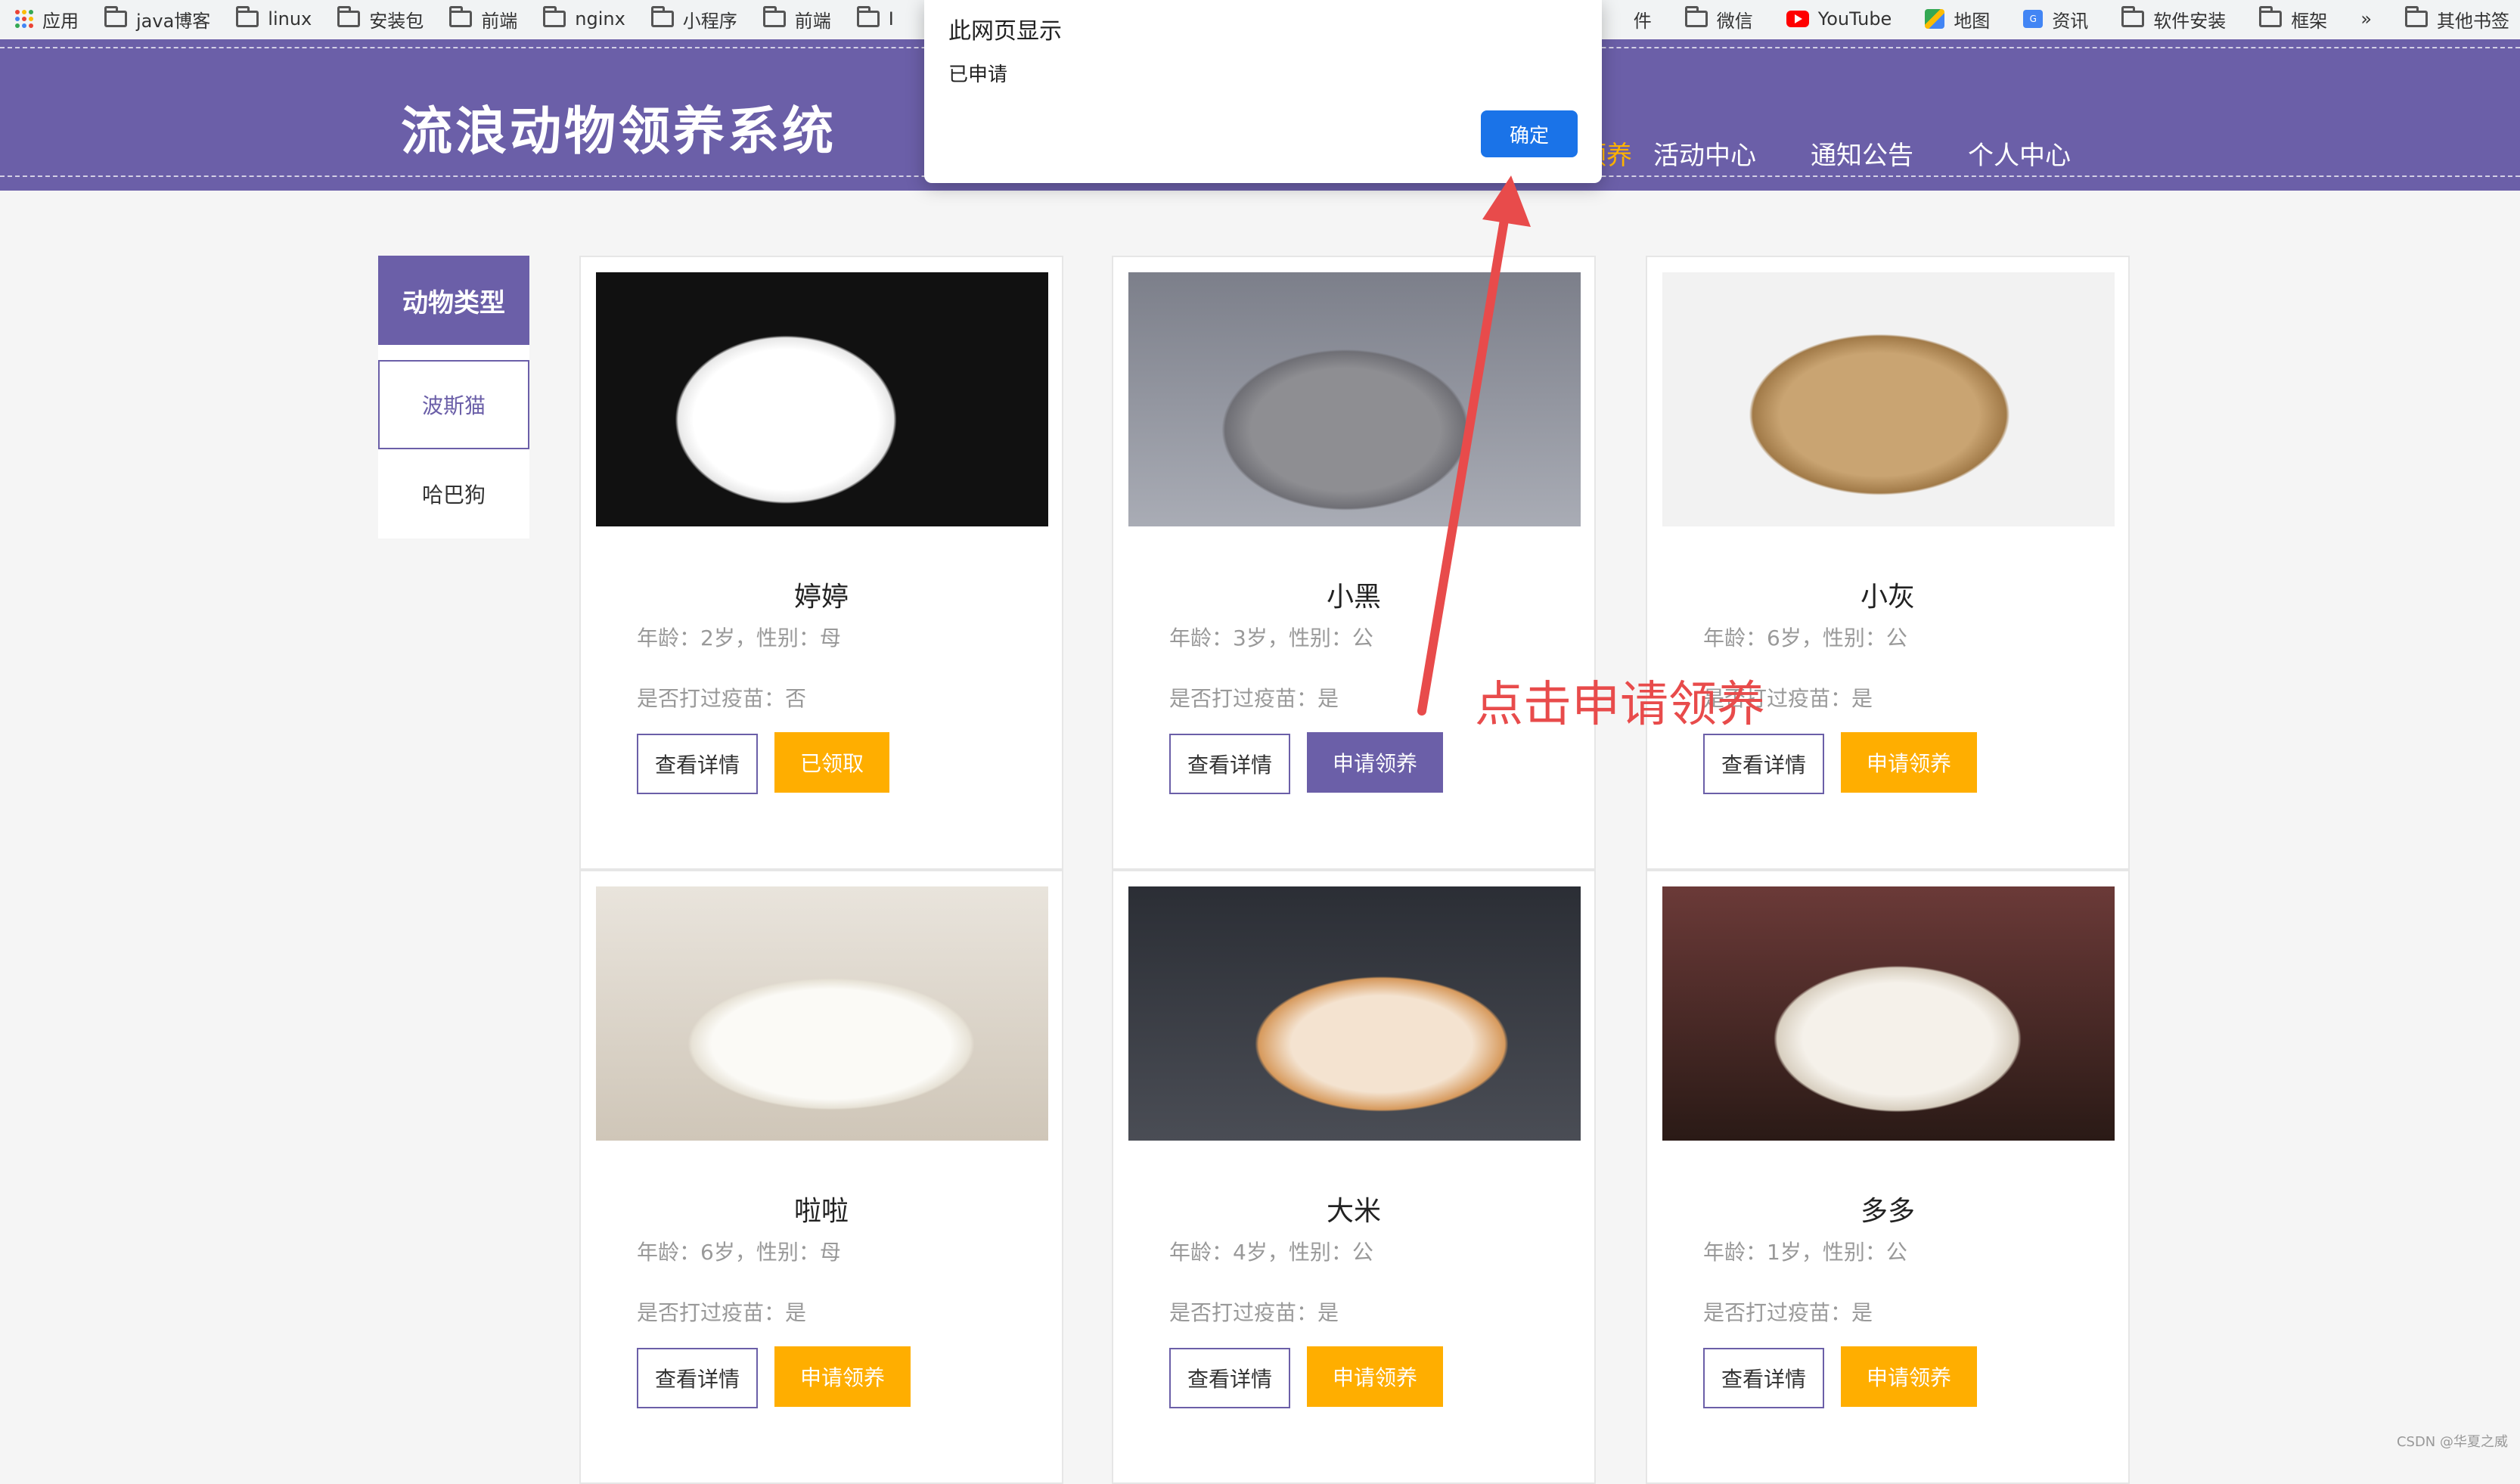  I want to click on annotation-text: 点击申请领养, so click(1620, 705).